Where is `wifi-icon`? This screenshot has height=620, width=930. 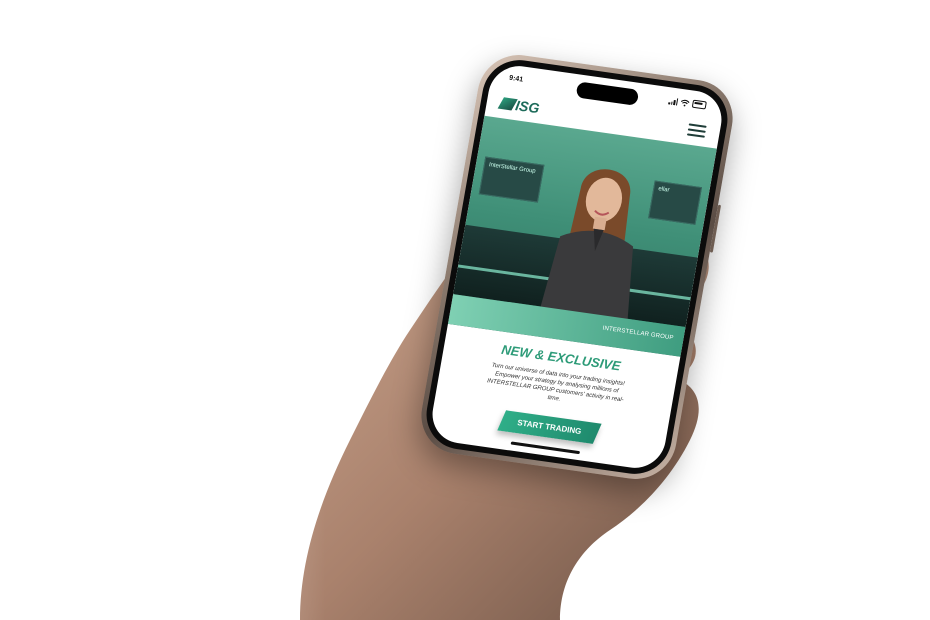 wifi-icon is located at coordinates (685, 102).